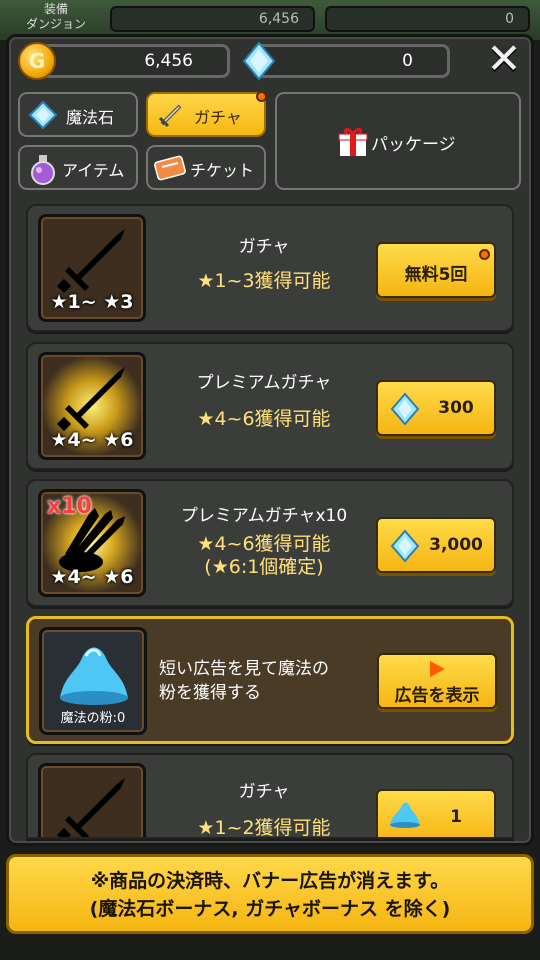  Describe the element at coordinates (264, 281) in the screenshot. I see `card-description: ★1~3獲得可能` at that location.